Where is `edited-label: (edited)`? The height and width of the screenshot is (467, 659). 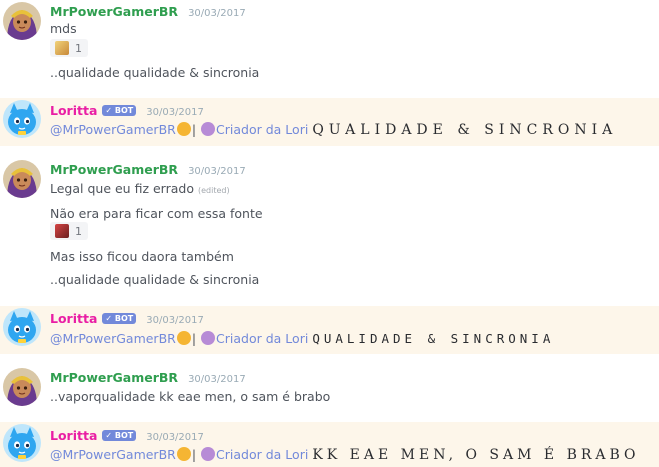 edited-label: (edited) is located at coordinates (213, 190).